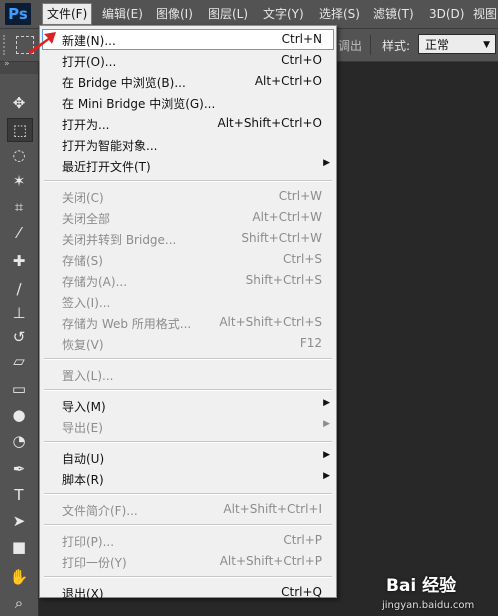 The image size is (498, 616). What do you see at coordinates (188, 592) in the screenshot?
I see `file-menu-item: 退出(X) Ctrl+Q` at bounding box center [188, 592].